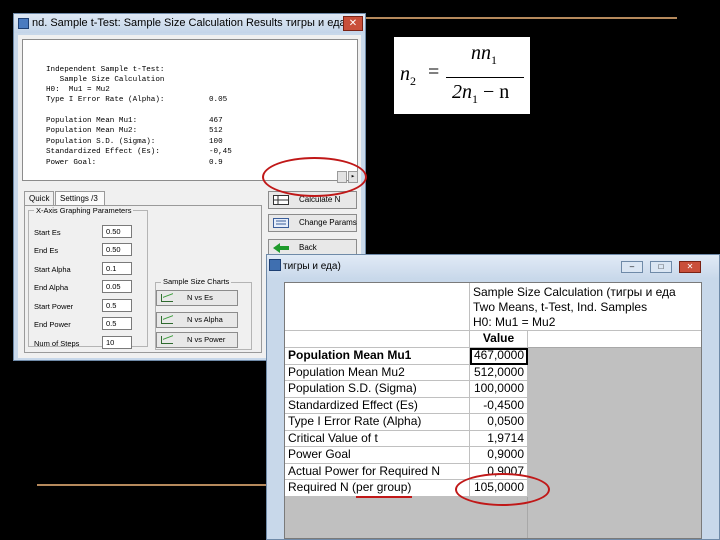 Image resolution: width=720 pixels, height=540 pixels. I want to click on param-label: Start Es, so click(47, 232).